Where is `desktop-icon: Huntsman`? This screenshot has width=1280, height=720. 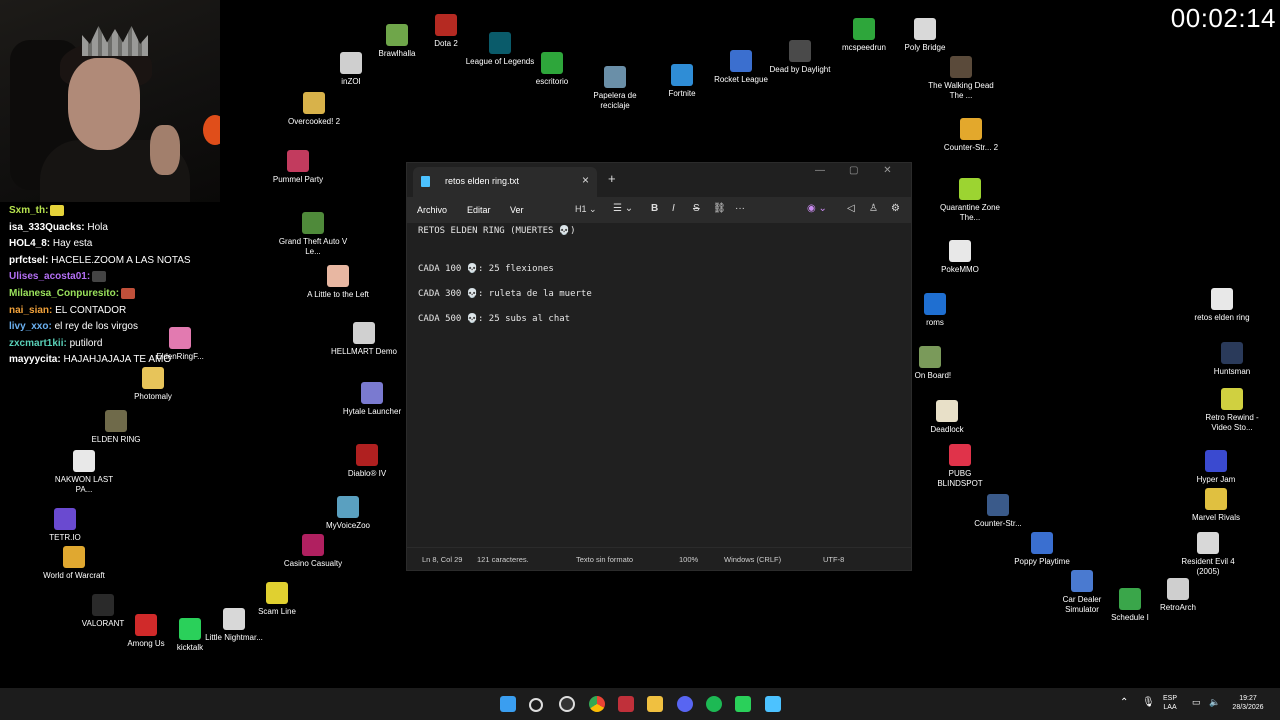 desktop-icon: Huntsman is located at coordinates (1232, 359).